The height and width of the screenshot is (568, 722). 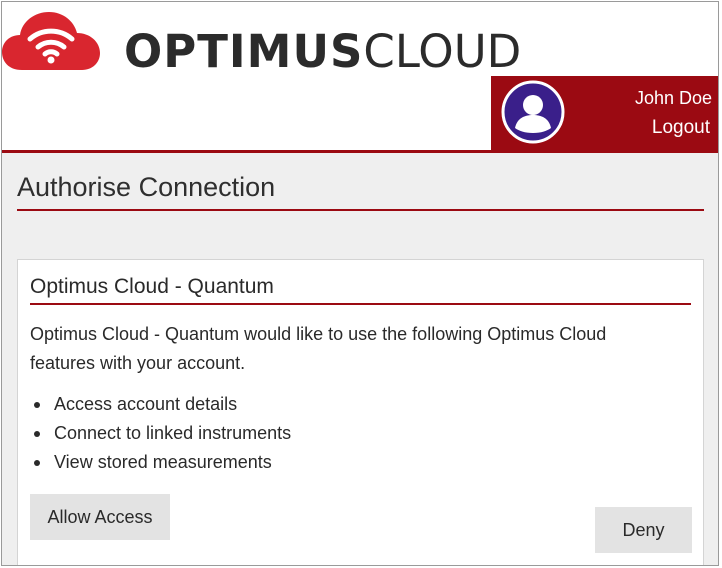 What do you see at coordinates (160, 462) in the screenshot?
I see `list-item: View stored measurements` at bounding box center [160, 462].